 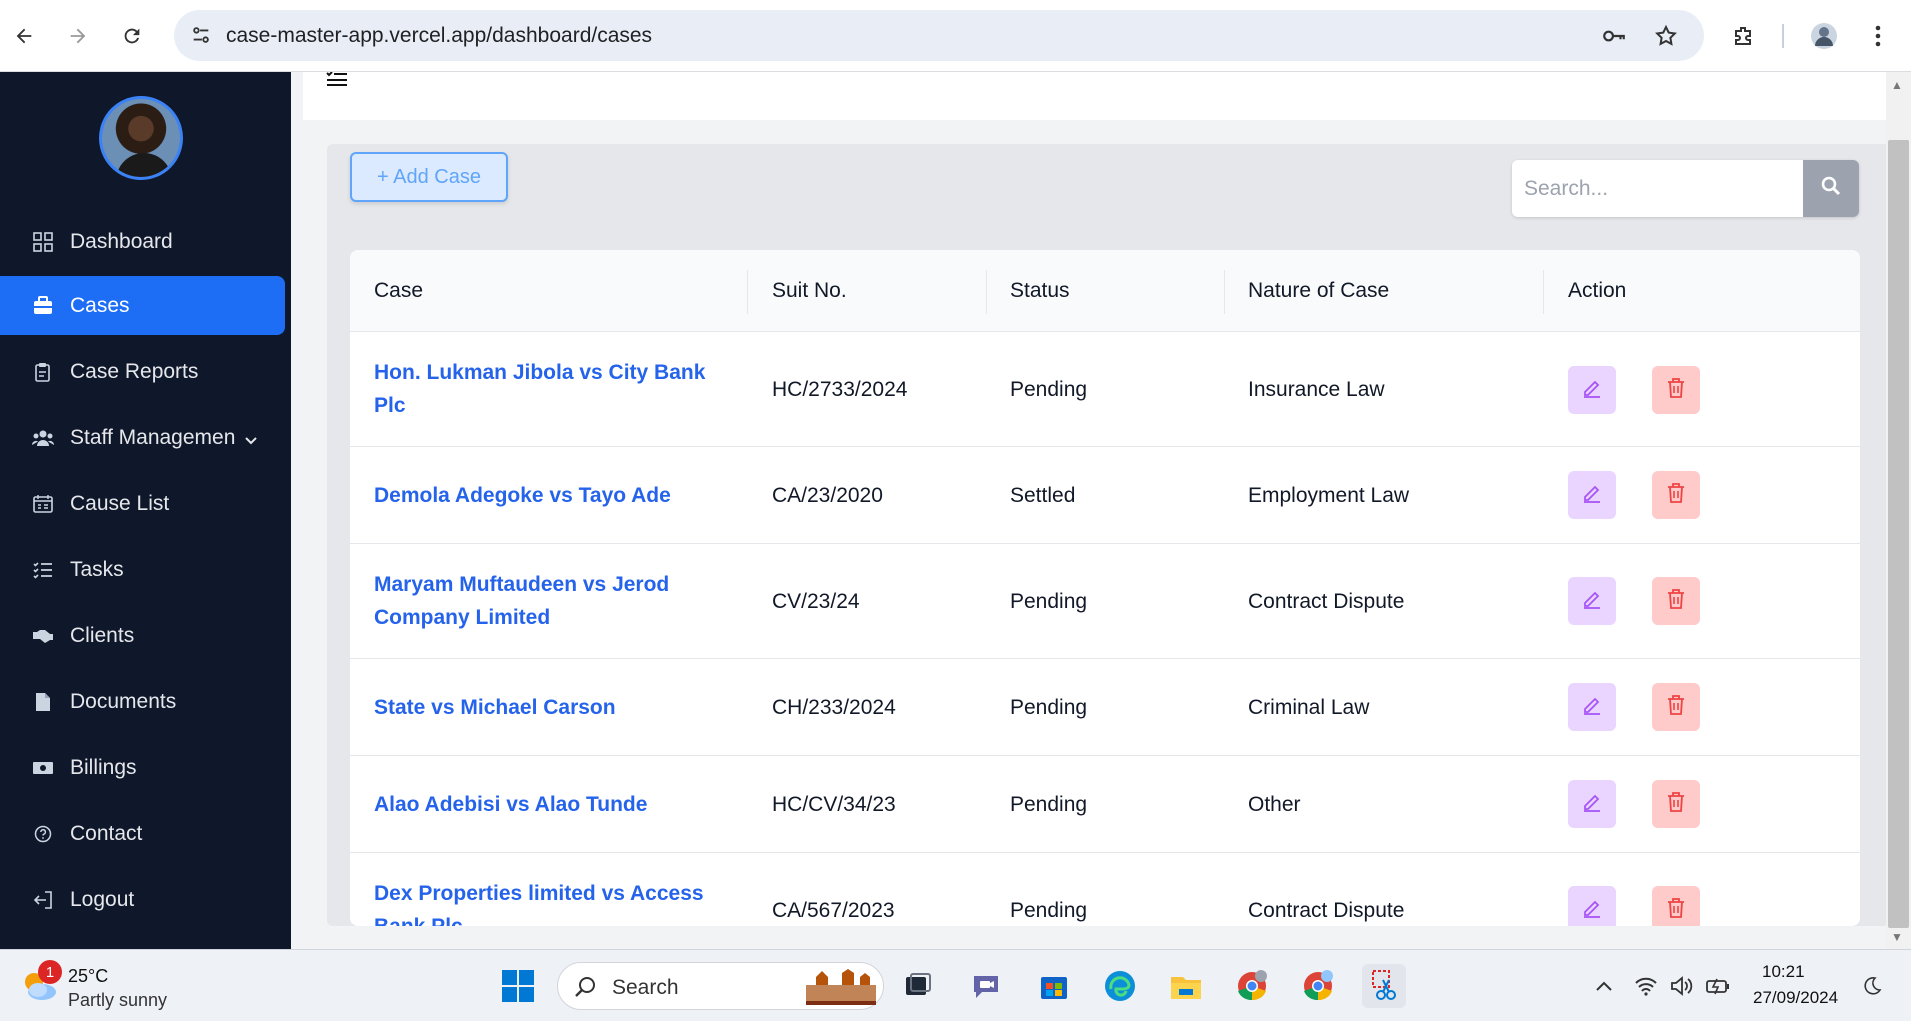 I want to click on case-nature: Insurance Law, so click(x=1316, y=389).